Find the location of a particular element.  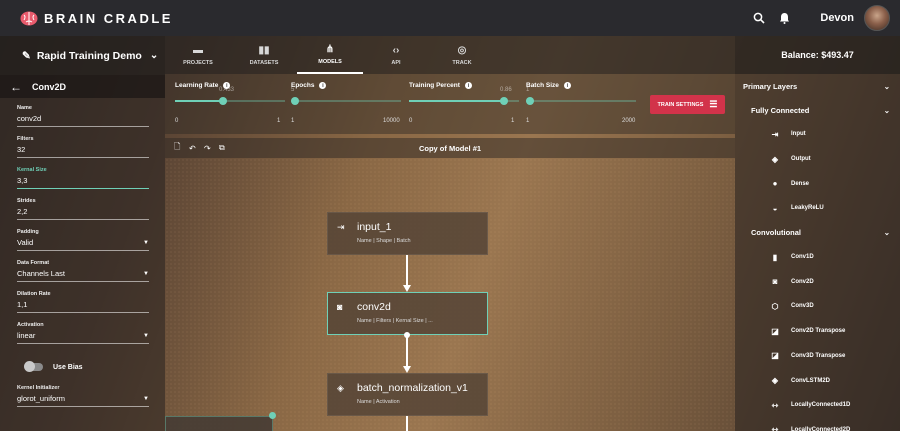

slider-label: Training Percent i is located at coordinates (440, 85).